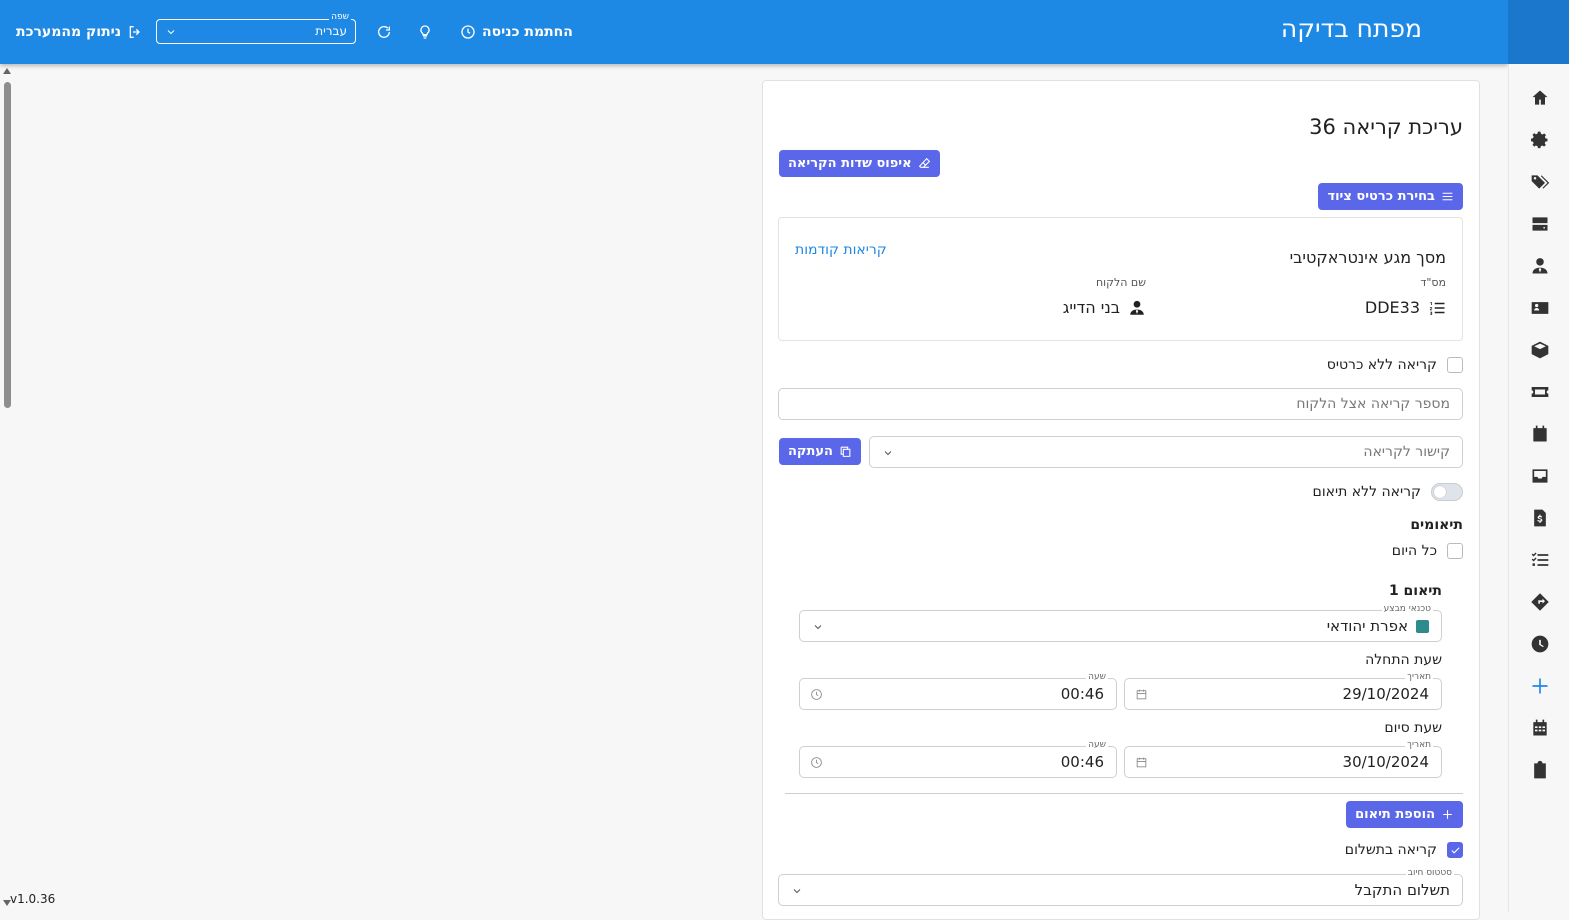  What do you see at coordinates (1124, 793) in the screenshot?
I see `schedule-divider` at bounding box center [1124, 793].